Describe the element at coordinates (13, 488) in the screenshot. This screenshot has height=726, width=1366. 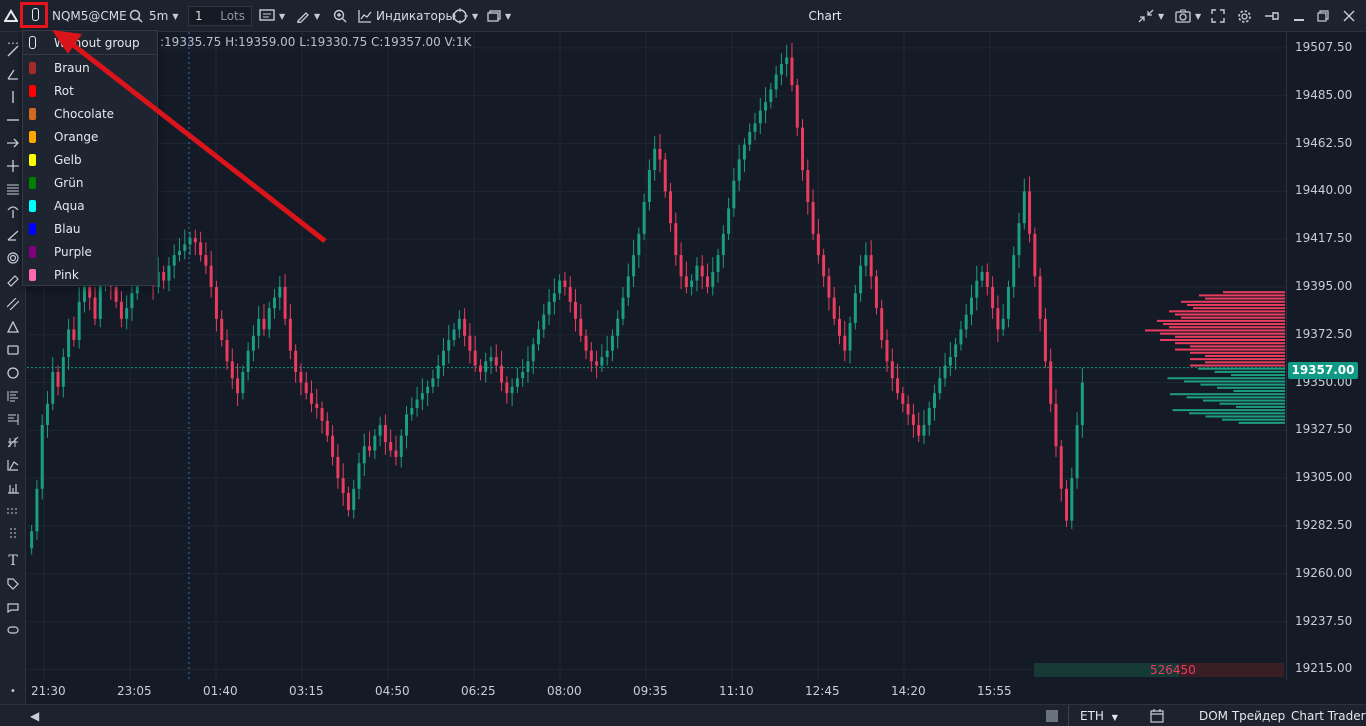
I see `fib-fan-icon` at that location.